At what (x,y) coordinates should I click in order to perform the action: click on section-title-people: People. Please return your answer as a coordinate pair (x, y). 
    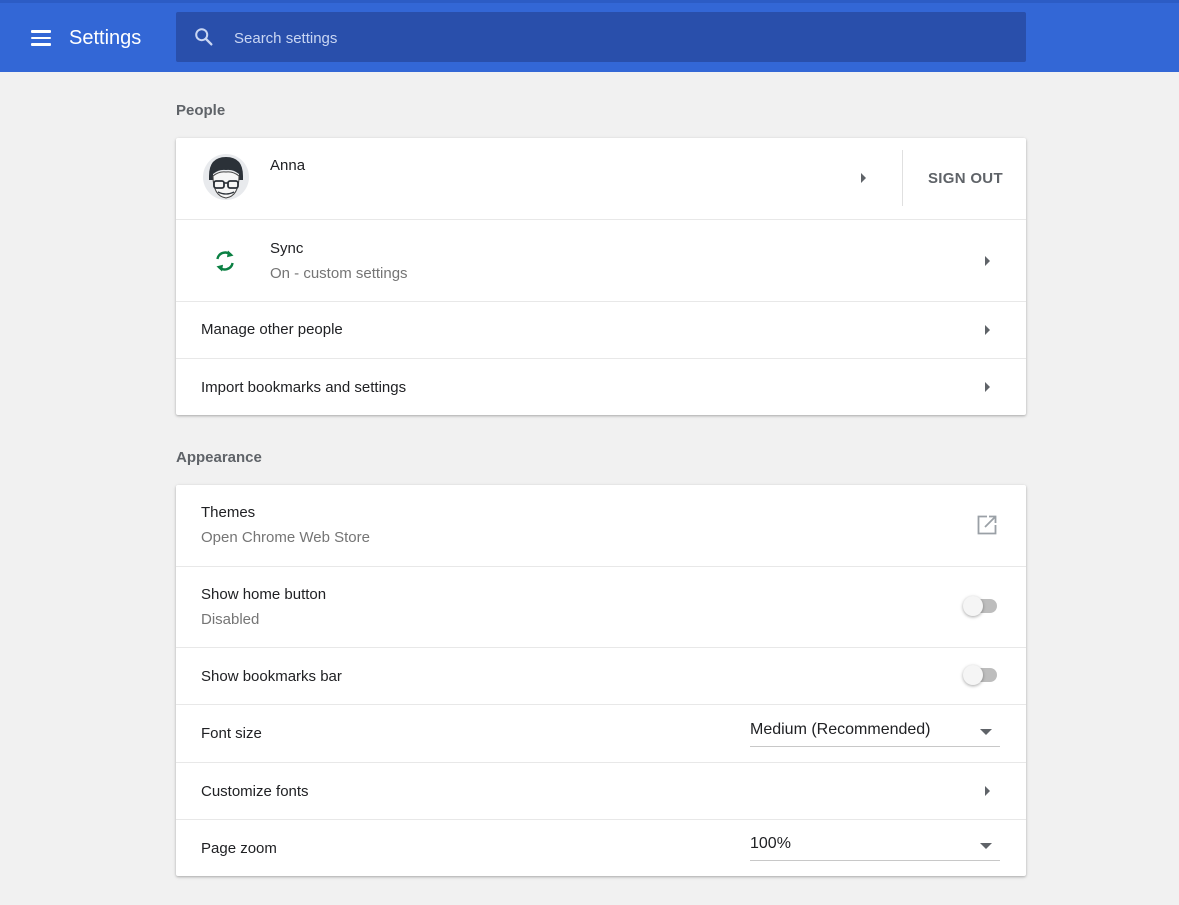
    Looking at the image, I should click on (201, 110).